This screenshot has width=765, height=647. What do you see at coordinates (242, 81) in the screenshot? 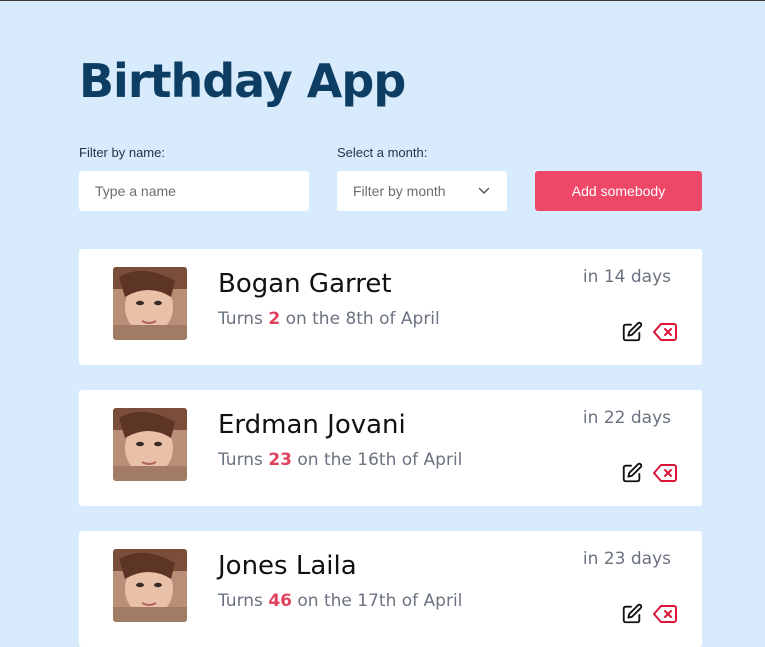
I see `page-title: Birthday App` at bounding box center [242, 81].